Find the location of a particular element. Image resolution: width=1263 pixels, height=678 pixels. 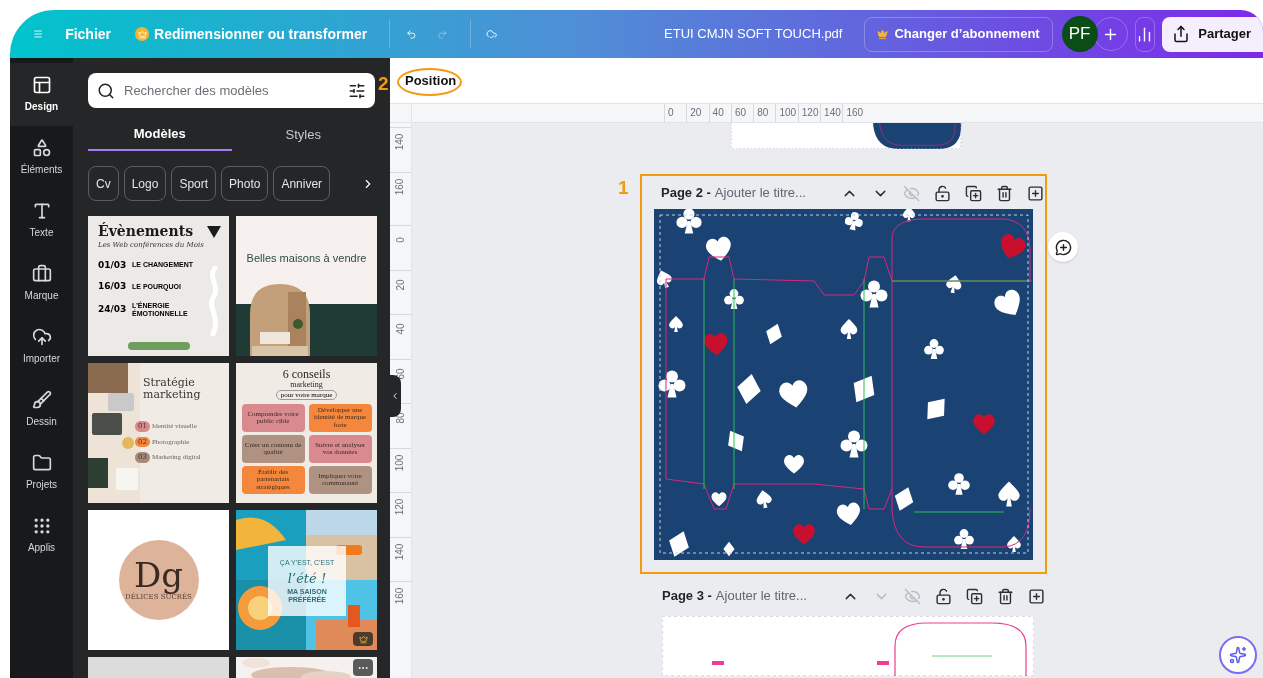

category-chip: Anniver is located at coordinates (302, 183).